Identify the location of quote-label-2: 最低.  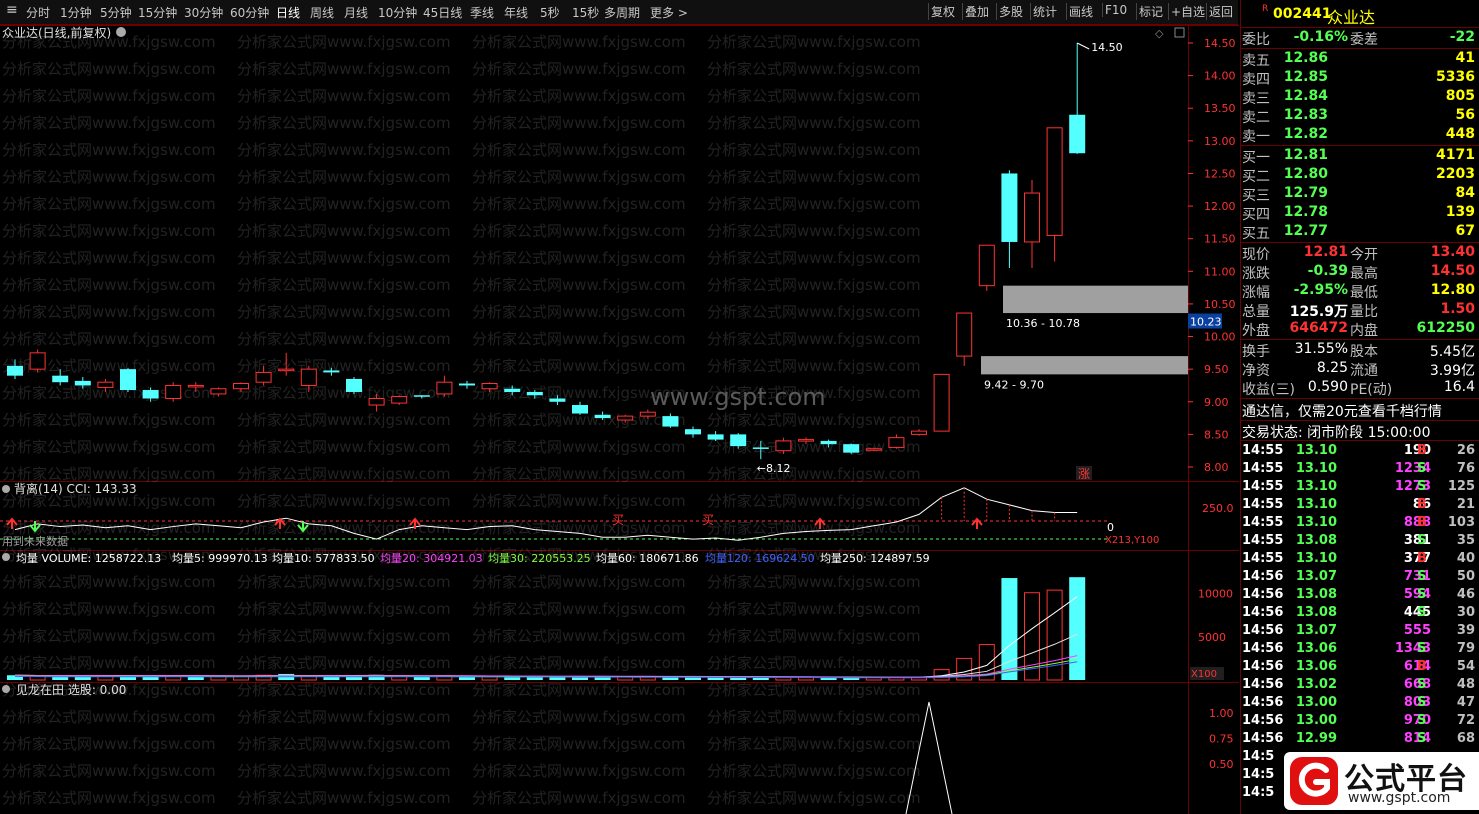
(1364, 293).